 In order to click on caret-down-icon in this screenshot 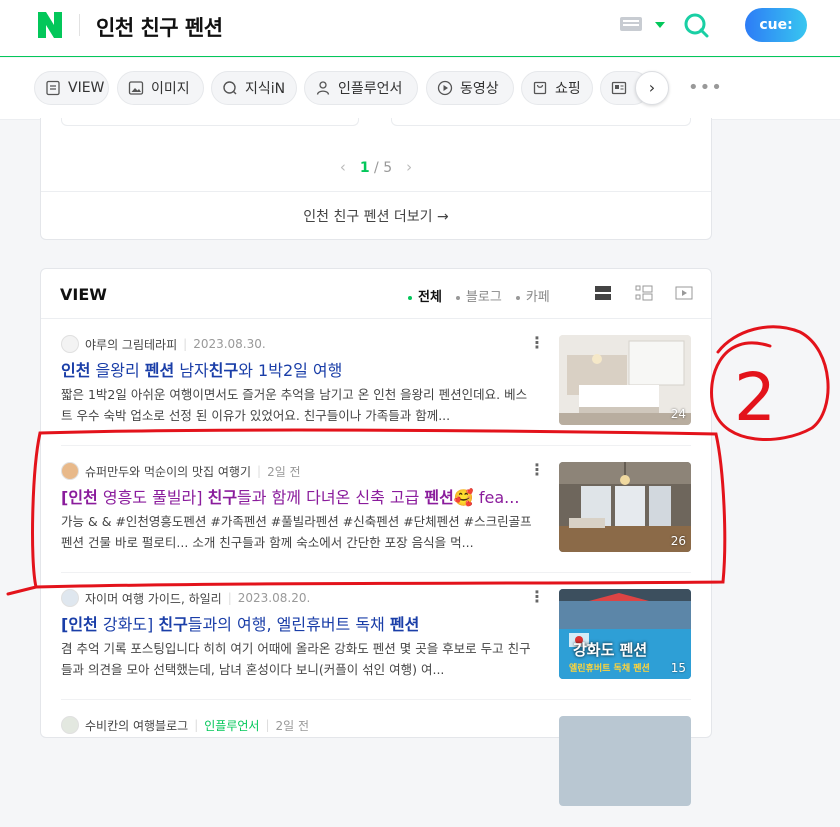, I will do `click(660, 25)`.